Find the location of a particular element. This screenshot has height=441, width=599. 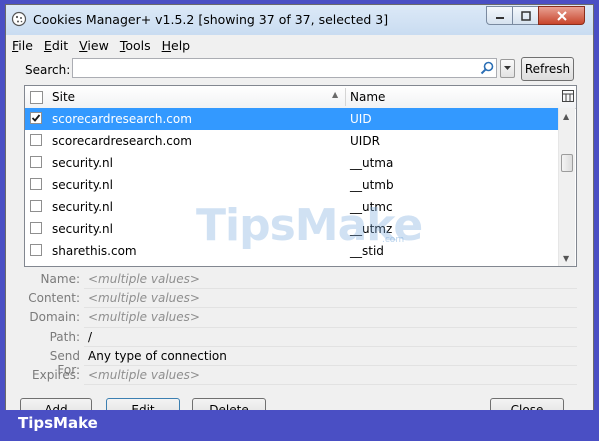

detail-row-name: Name: <multiple values> is located at coordinates (300, 280).